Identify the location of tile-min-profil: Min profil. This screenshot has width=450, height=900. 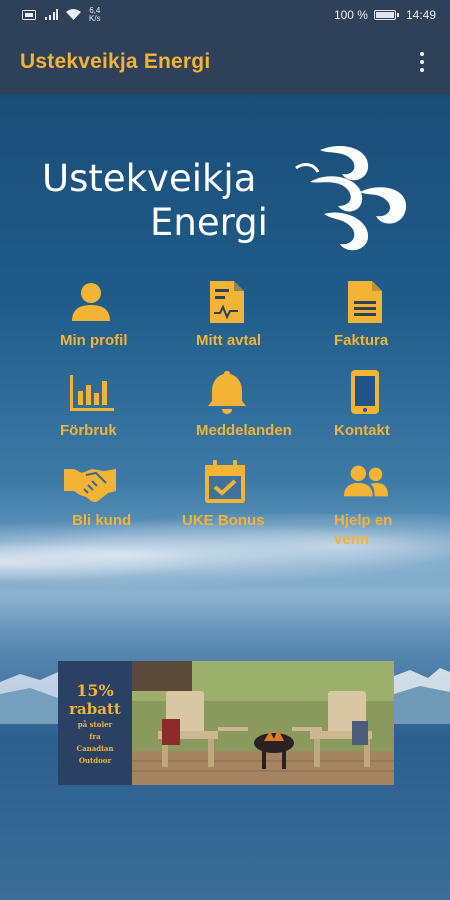
(125, 314).